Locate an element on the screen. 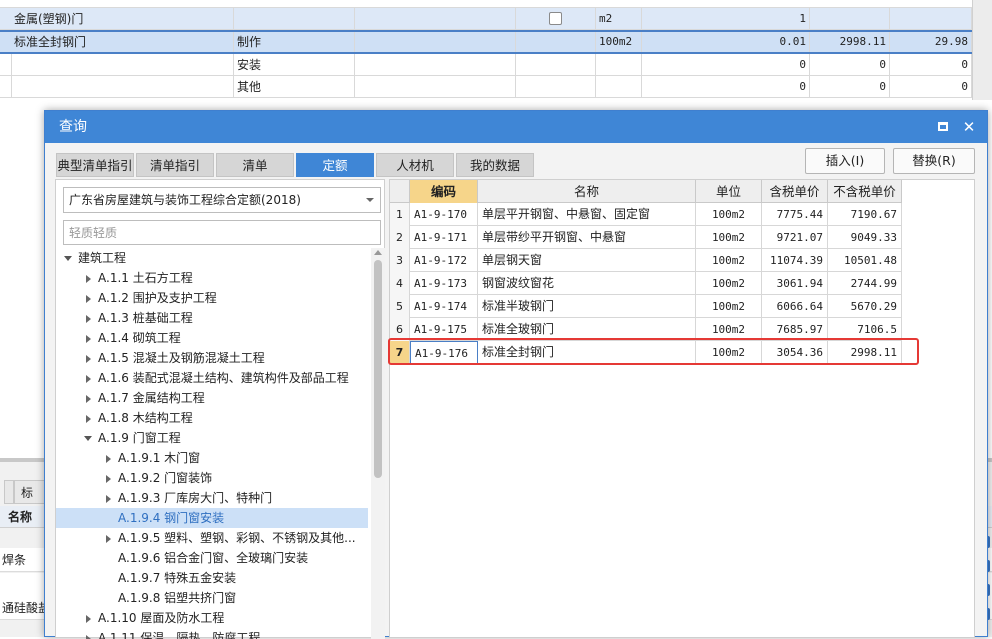 Image resolution: width=992 pixels, height=639 pixels. scroll-up-icon is located at coordinates (378, 252).